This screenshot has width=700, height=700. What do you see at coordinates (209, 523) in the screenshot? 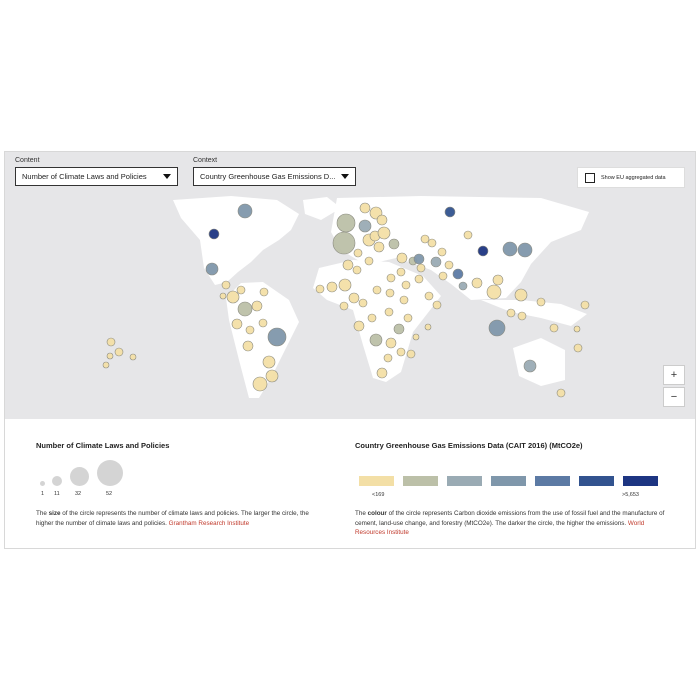
I see `grantham-source-link: Grantham Research Institute` at bounding box center [209, 523].